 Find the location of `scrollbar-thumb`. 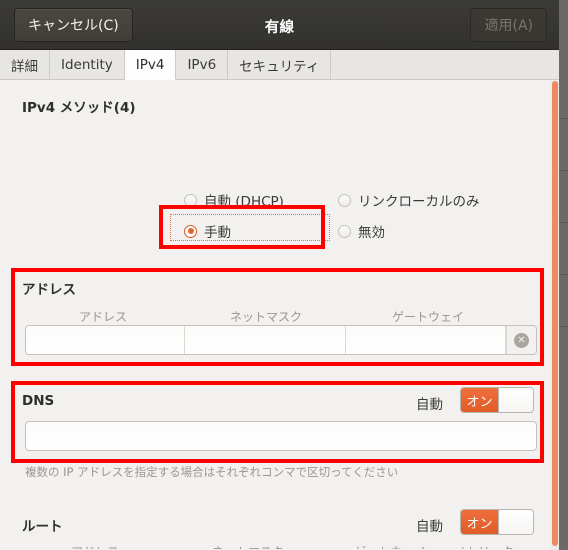

scrollbar-thumb is located at coordinates (555, 313).